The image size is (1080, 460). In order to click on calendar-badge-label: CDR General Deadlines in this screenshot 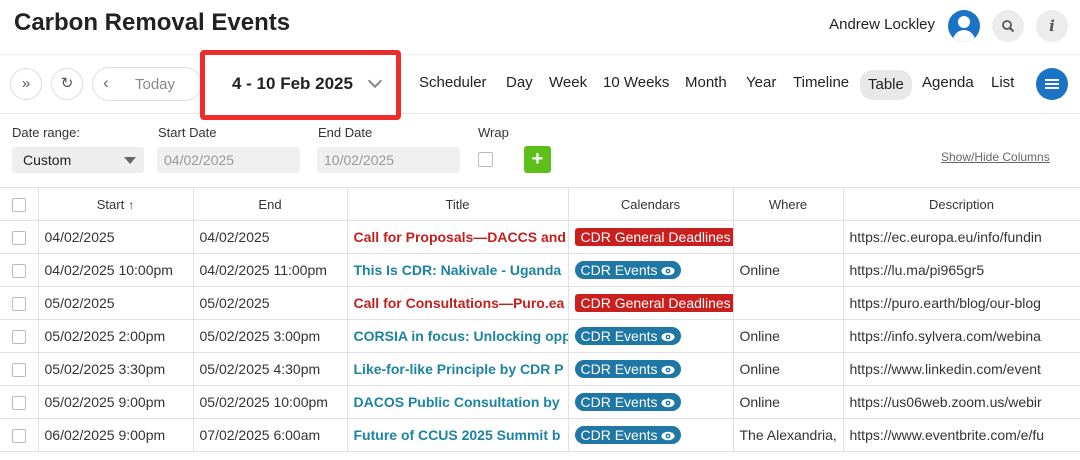, I will do `click(655, 237)`.